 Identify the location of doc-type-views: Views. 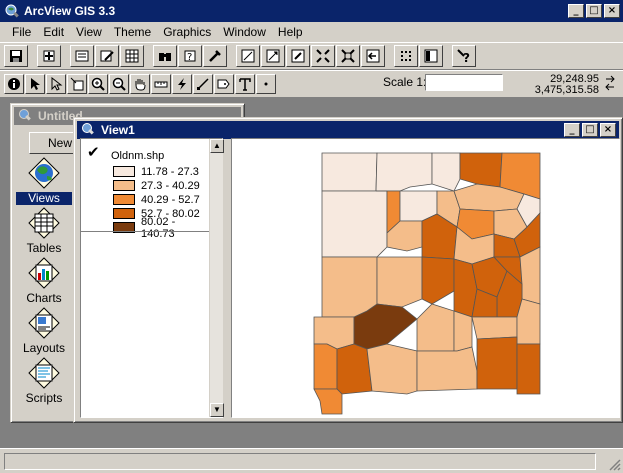
(44, 181).